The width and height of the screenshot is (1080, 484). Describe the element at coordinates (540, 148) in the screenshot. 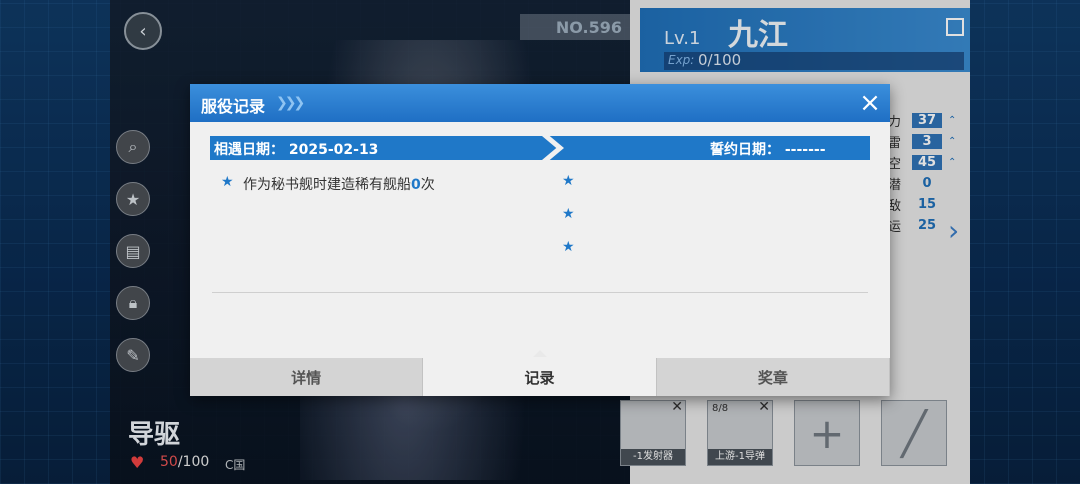

I see `date-bar: 相遇日期： 2025-02-13 誓约日期： -------` at that location.